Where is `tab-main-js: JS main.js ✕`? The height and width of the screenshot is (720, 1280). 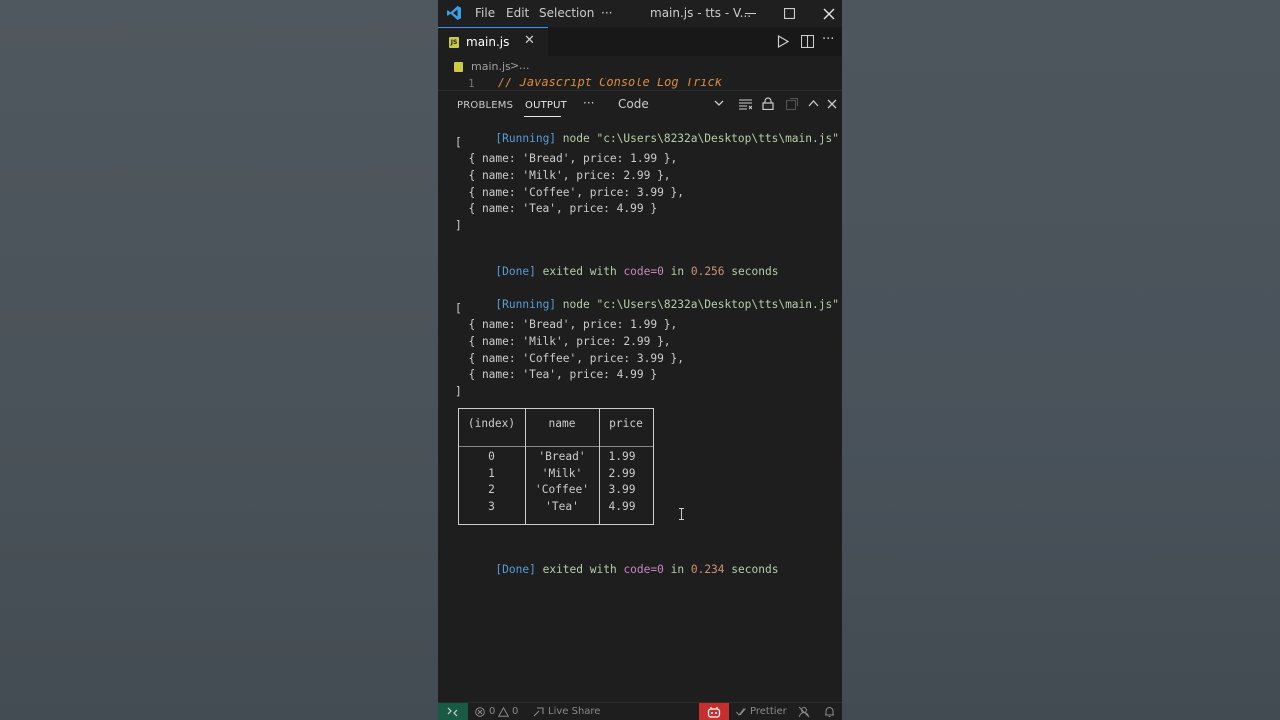 tab-main-js: JS main.js ✕ is located at coordinates (493, 41).